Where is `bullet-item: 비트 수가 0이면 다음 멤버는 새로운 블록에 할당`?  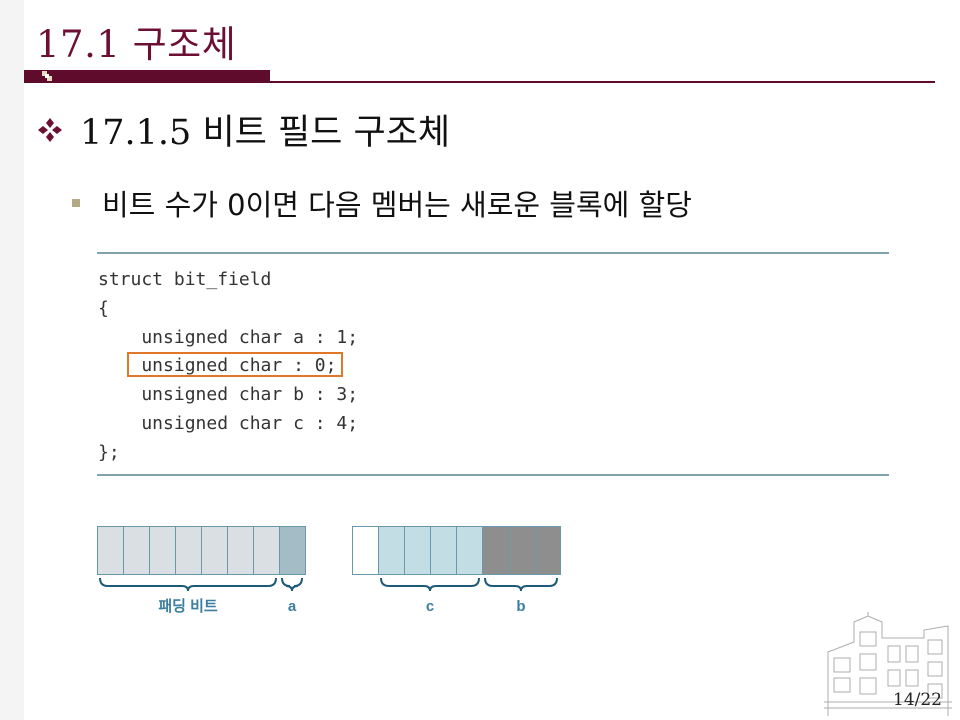
bullet-item: 비트 수가 0이면 다음 멤버는 새로운 블록에 할당 is located at coordinates (382, 203).